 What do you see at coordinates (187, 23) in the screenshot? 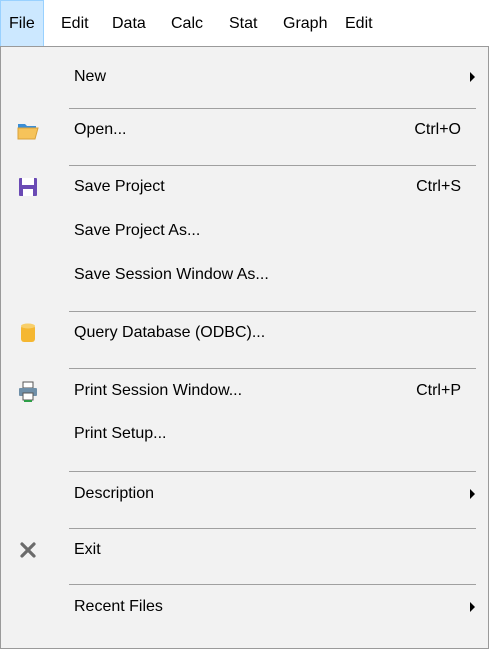
I see `menu-calc: Calc` at bounding box center [187, 23].